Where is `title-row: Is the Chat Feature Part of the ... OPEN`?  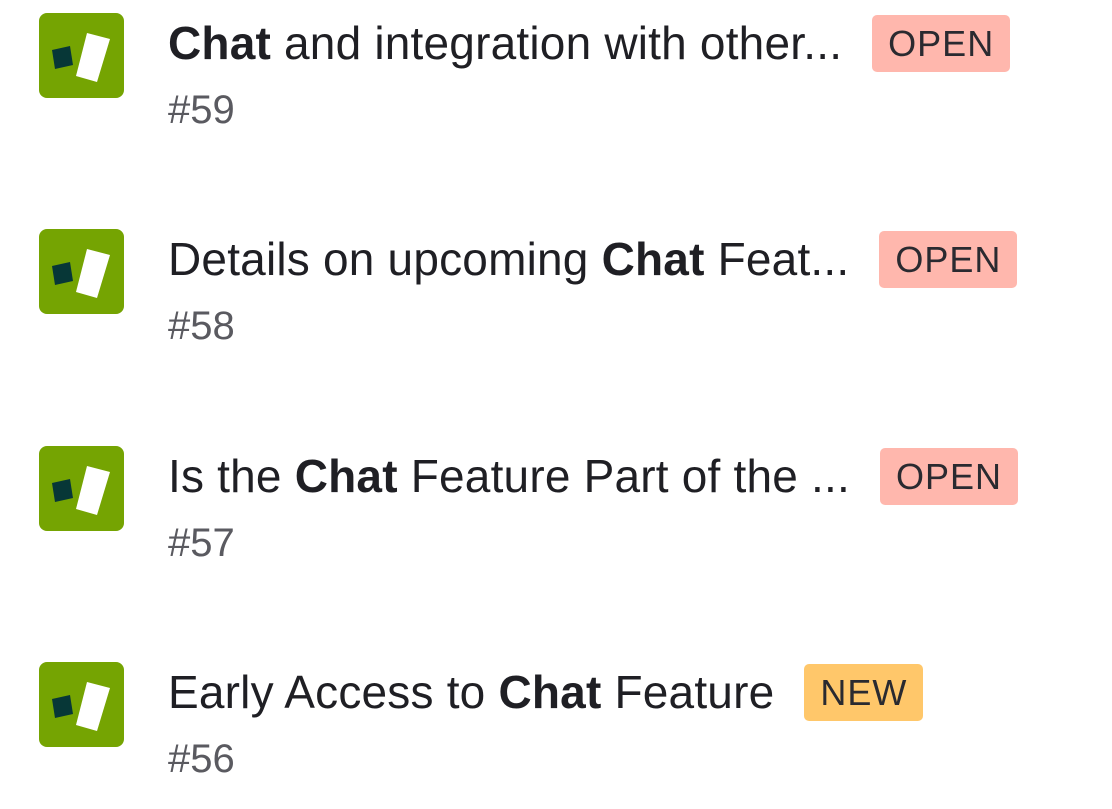 title-row: Is the Chat Feature Part of the ... OPEN is located at coordinates (593, 476).